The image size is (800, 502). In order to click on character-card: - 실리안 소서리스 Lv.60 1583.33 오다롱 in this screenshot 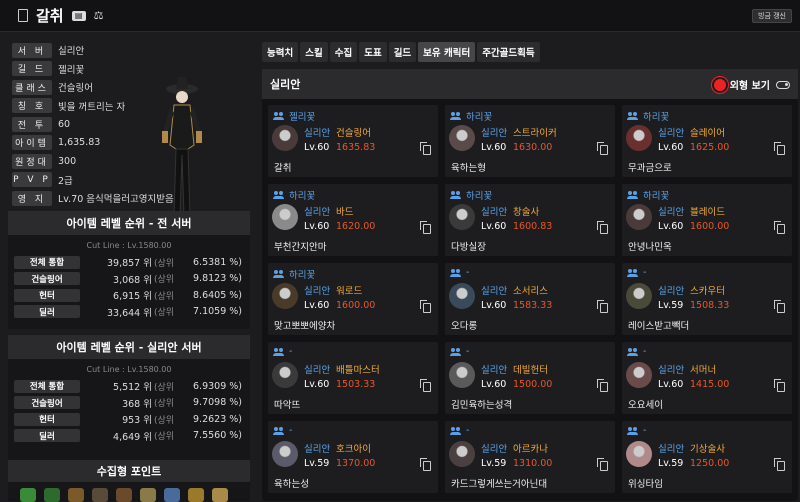, I will do `click(530, 299)`.